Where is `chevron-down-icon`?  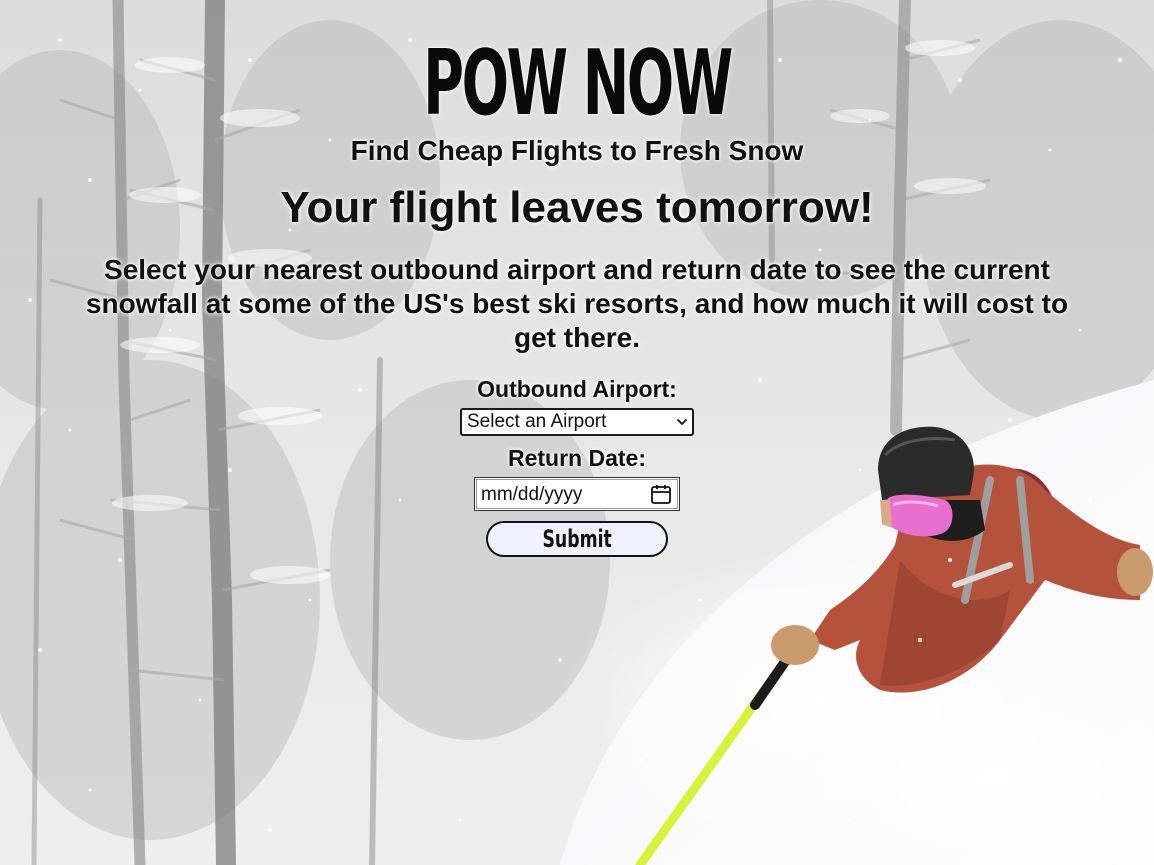
chevron-down-icon is located at coordinates (682, 422).